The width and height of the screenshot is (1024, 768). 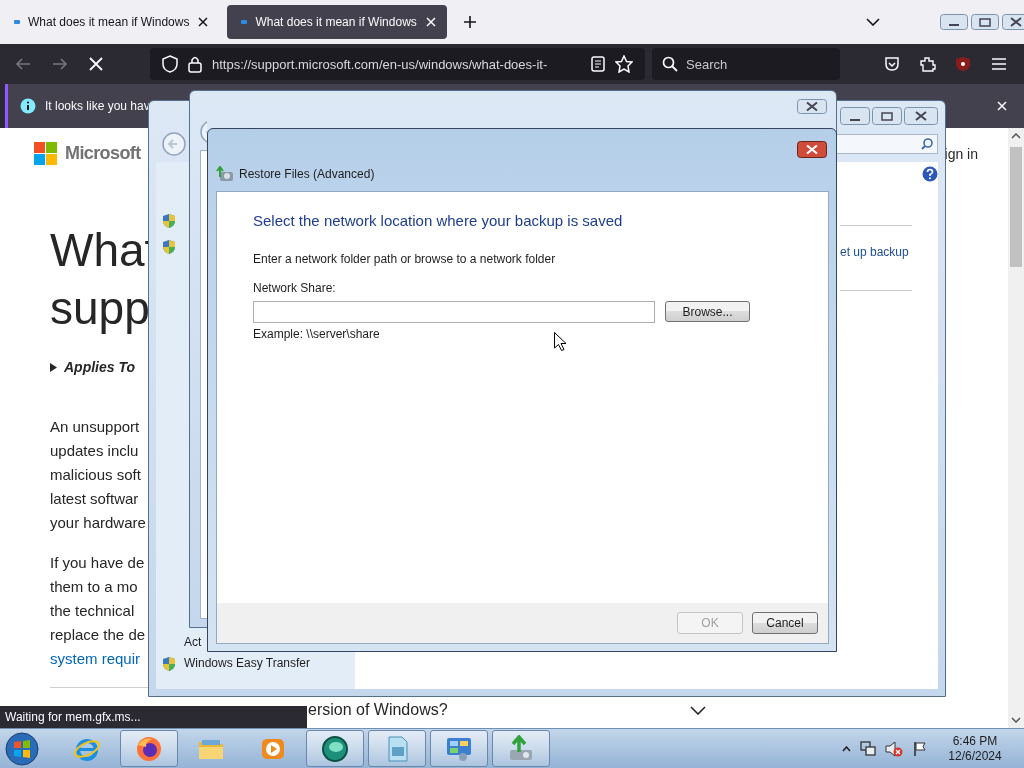 I want to click on help-icon, so click(x=930, y=174).